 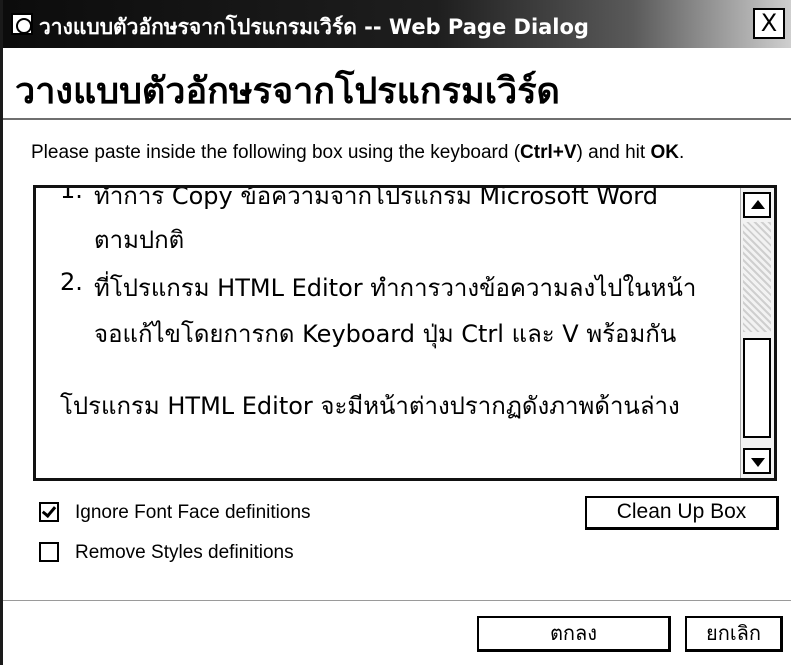 I want to click on scroll-thumb, so click(x=757, y=388).